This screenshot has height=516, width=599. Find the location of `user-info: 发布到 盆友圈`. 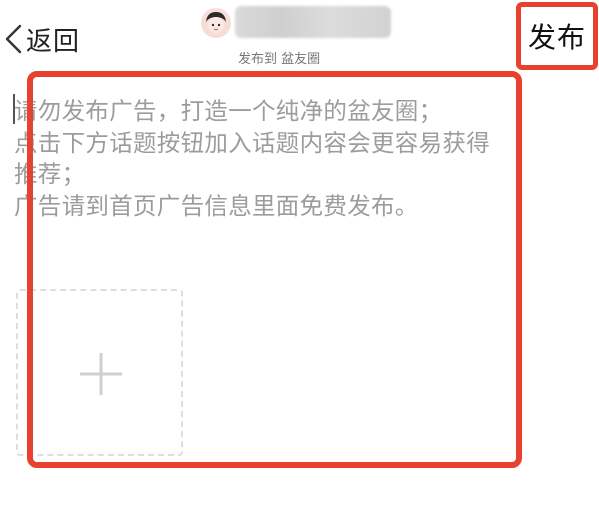

user-info: 发布到 盆友圈 is located at coordinates (300, 35).